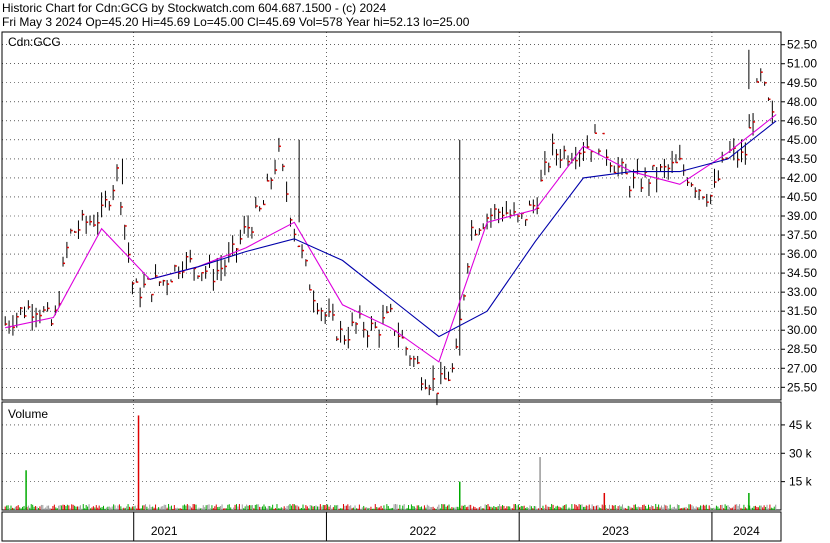 The image size is (830, 543). I want to click on price-tick-label: 52.50, so click(802, 45).